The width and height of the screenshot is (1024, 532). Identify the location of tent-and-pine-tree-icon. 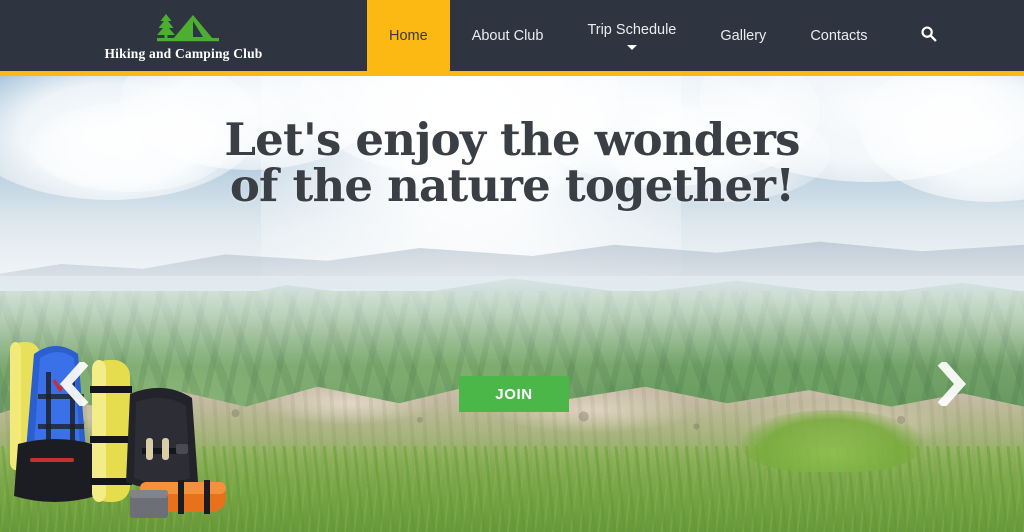
(184, 27).